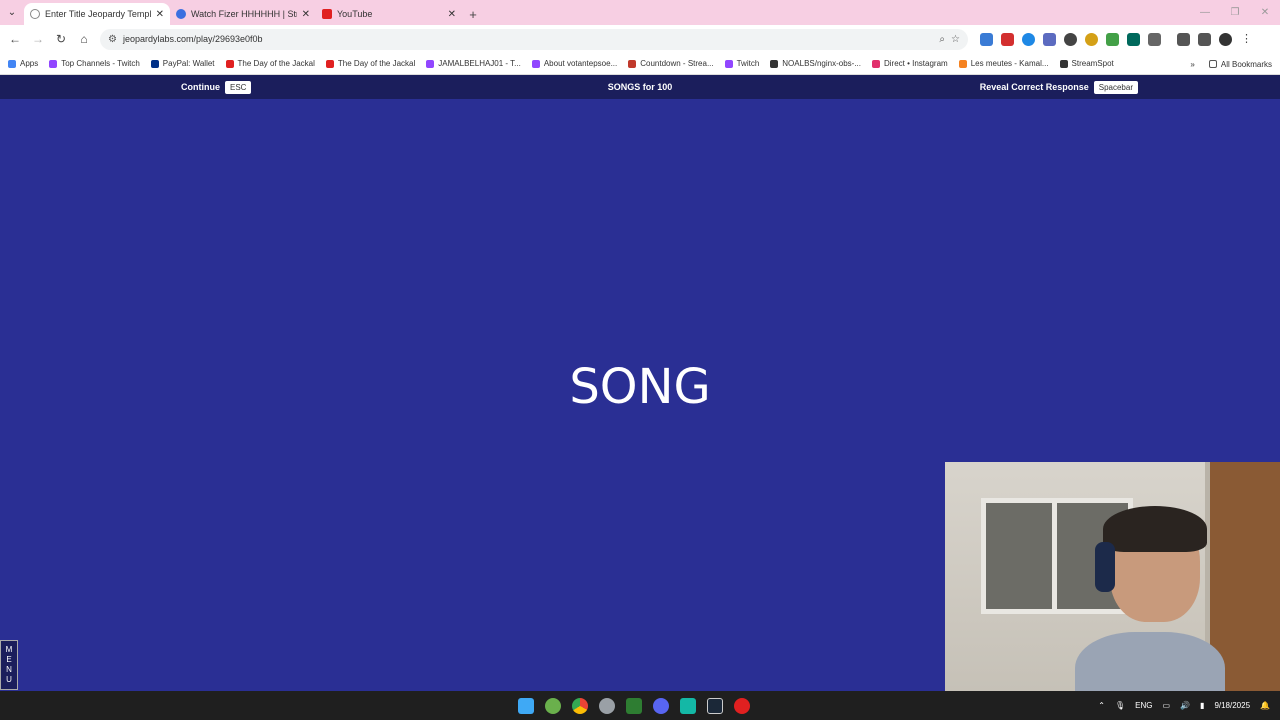  What do you see at coordinates (1154, 39) in the screenshot?
I see `puzzle-extensions-icon` at bounding box center [1154, 39].